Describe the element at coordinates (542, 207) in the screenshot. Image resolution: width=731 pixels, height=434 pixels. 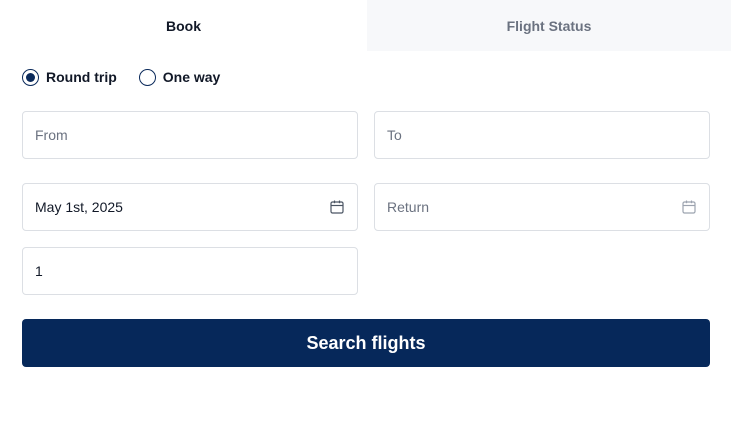
I see `return-date-input: Return` at that location.